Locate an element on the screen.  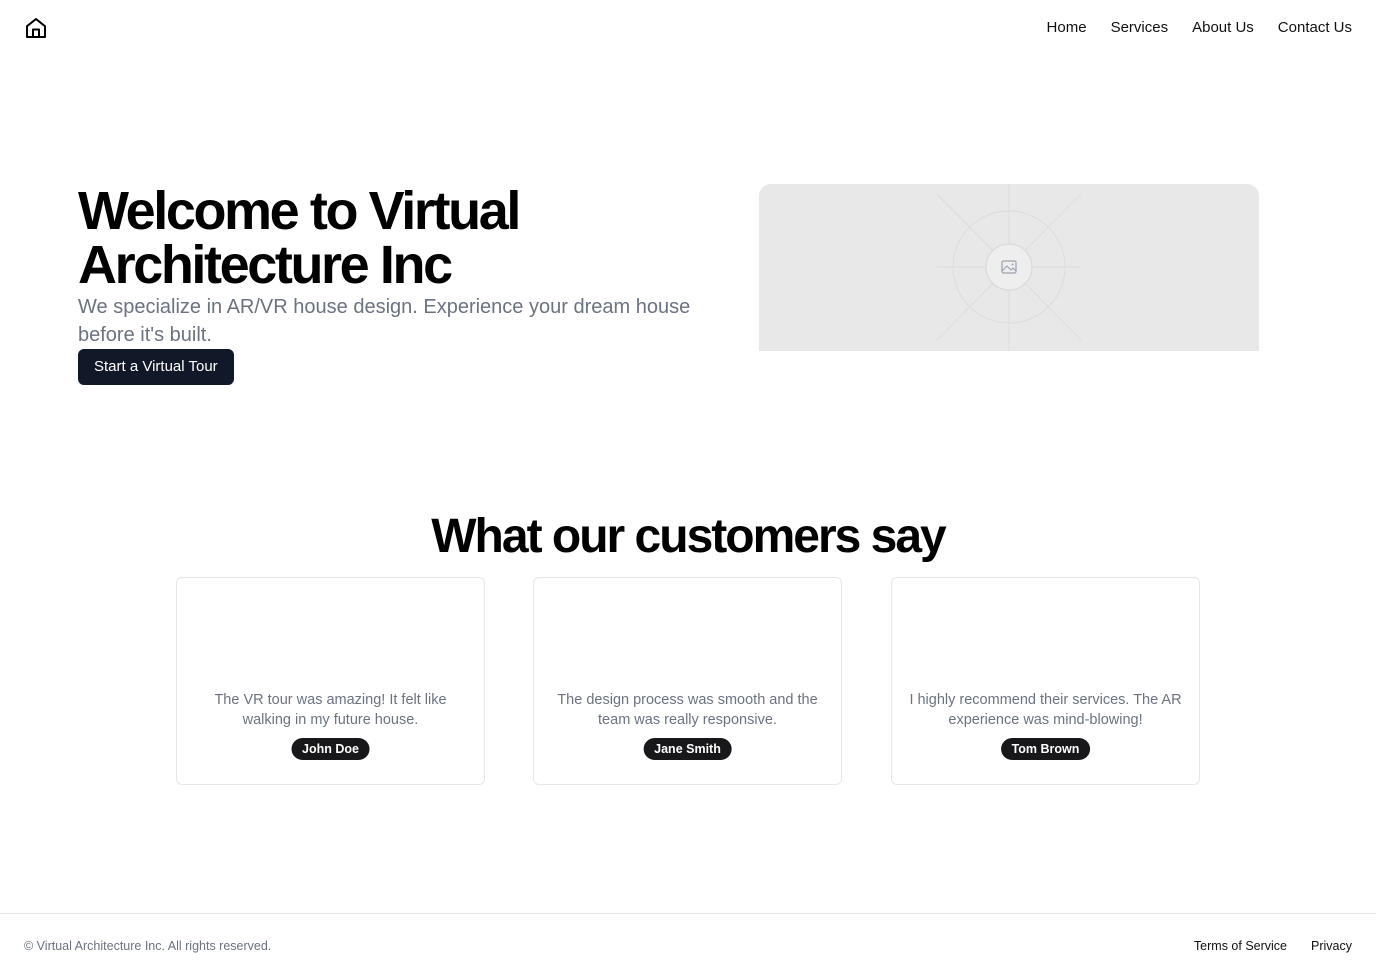
nav-services-link: Services is located at coordinates (1140, 28).